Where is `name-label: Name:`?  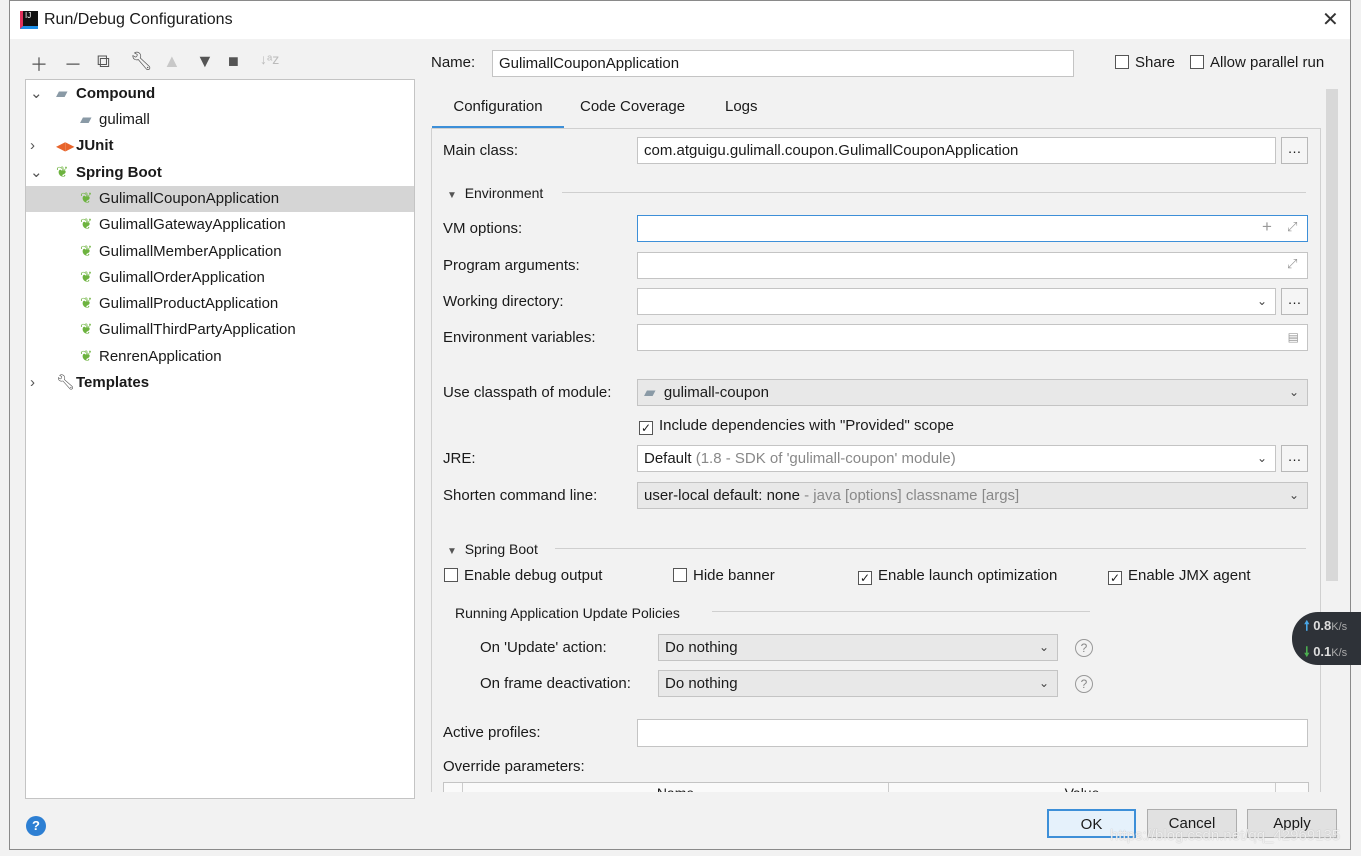 name-label: Name: is located at coordinates (453, 62).